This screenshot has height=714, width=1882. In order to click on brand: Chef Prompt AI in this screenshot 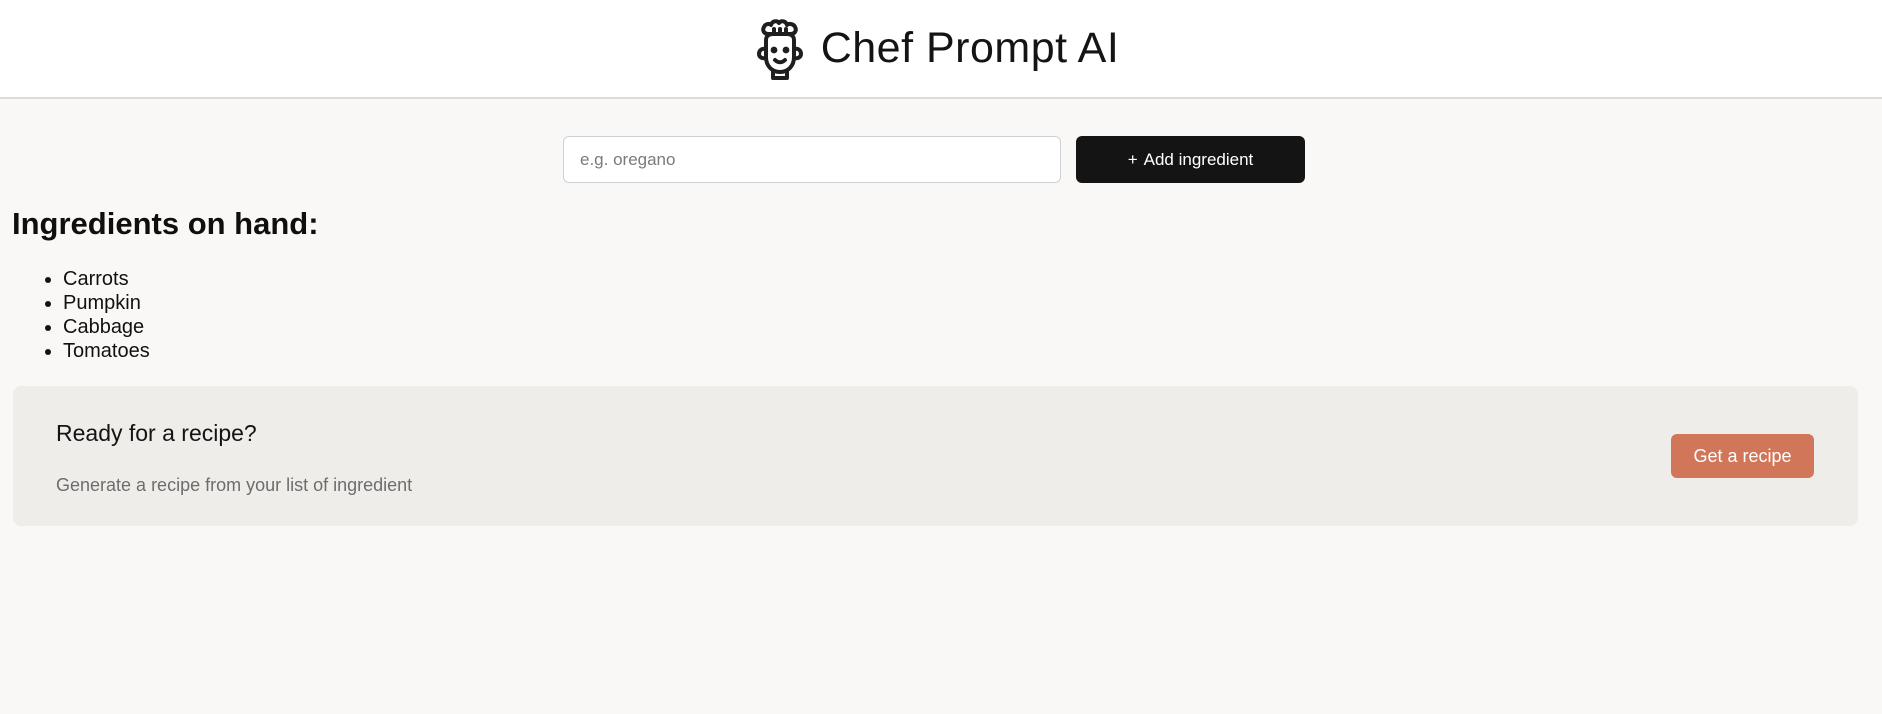, I will do `click(936, 49)`.